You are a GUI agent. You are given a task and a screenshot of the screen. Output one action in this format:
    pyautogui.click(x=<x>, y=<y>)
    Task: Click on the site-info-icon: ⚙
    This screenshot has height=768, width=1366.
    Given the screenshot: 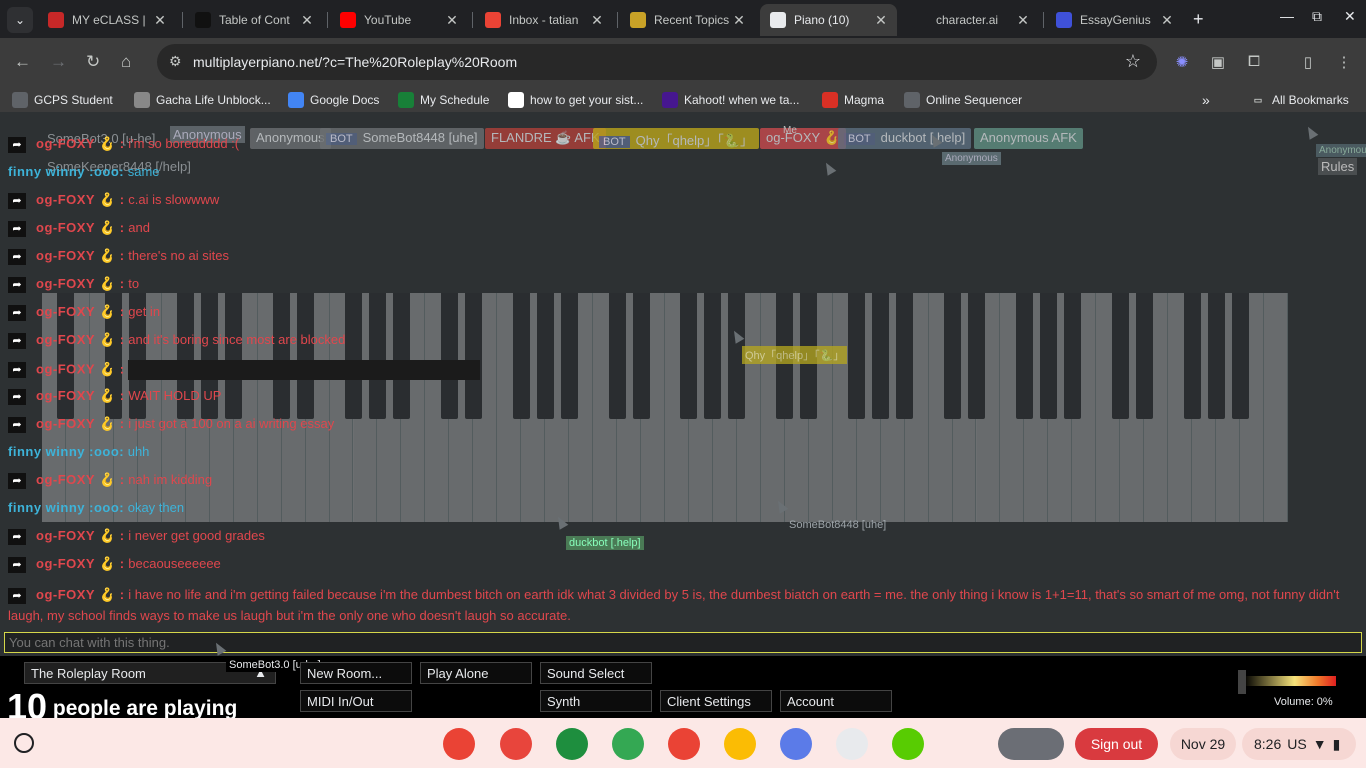 What is the action you would take?
    pyautogui.click(x=175, y=61)
    